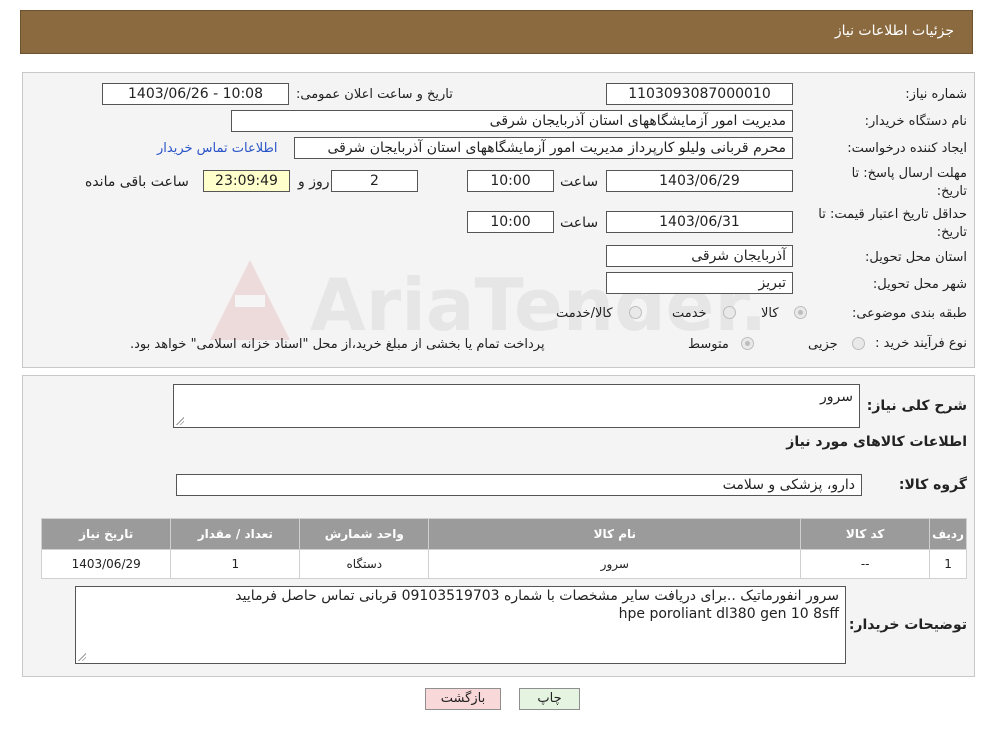 The image size is (985, 733). Describe the element at coordinates (865, 564) in the screenshot. I see `cell-item-code: --` at that location.